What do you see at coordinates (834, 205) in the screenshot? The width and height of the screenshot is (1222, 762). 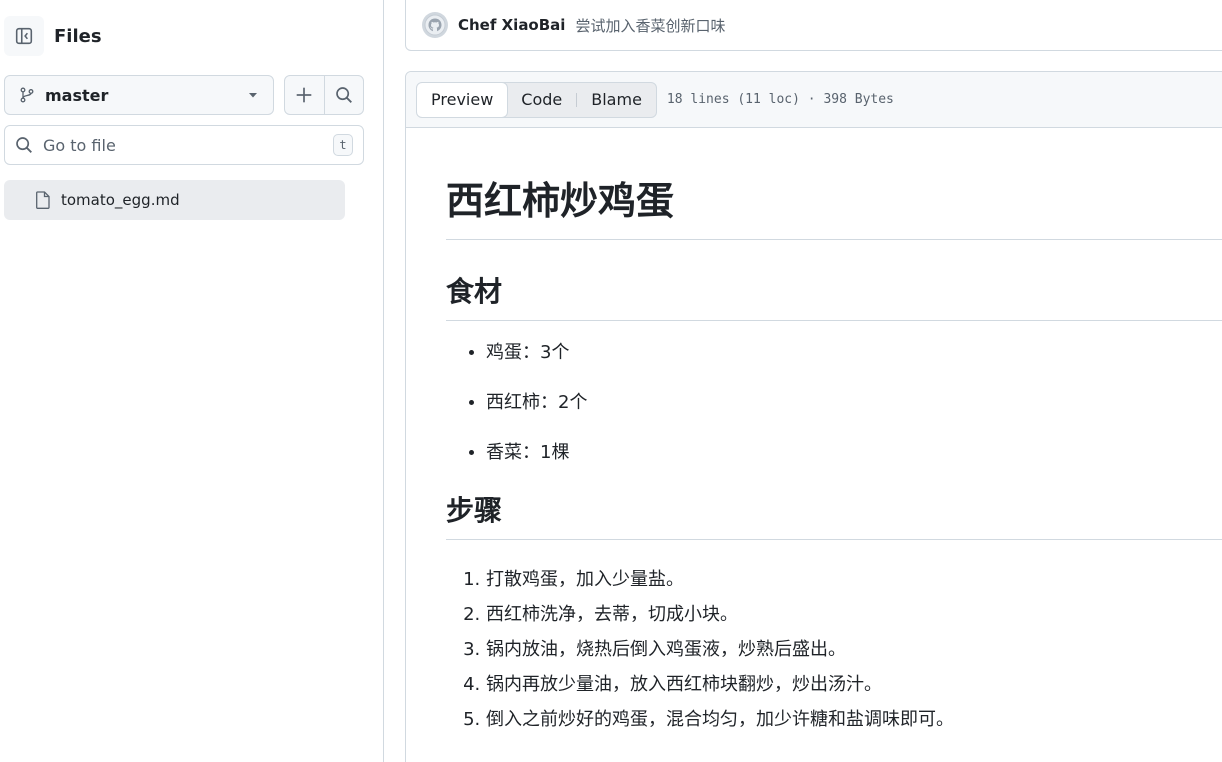 I see `recipe-title: 西红柿炒鸡蛋` at bounding box center [834, 205].